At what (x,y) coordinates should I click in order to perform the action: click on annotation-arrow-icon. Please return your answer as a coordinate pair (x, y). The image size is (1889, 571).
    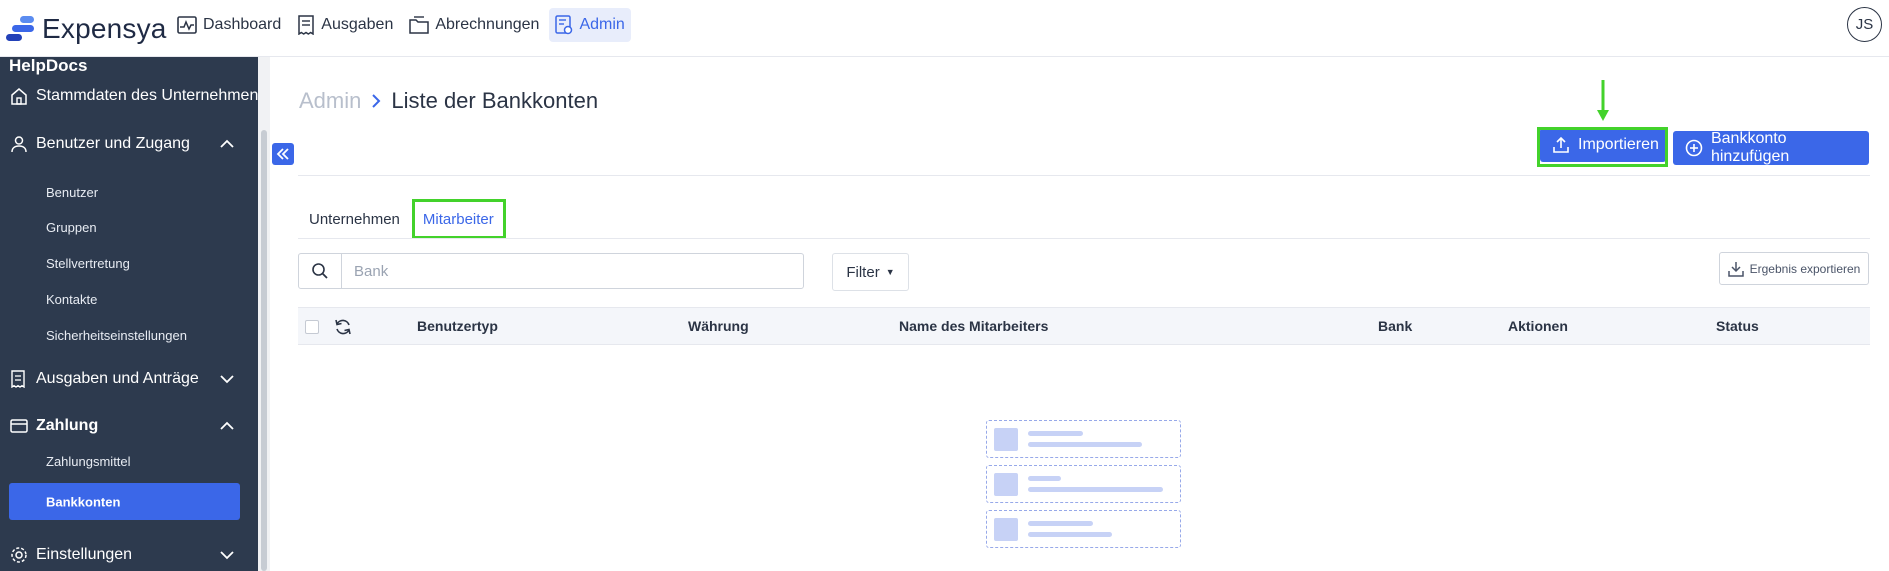
    Looking at the image, I should click on (1603, 100).